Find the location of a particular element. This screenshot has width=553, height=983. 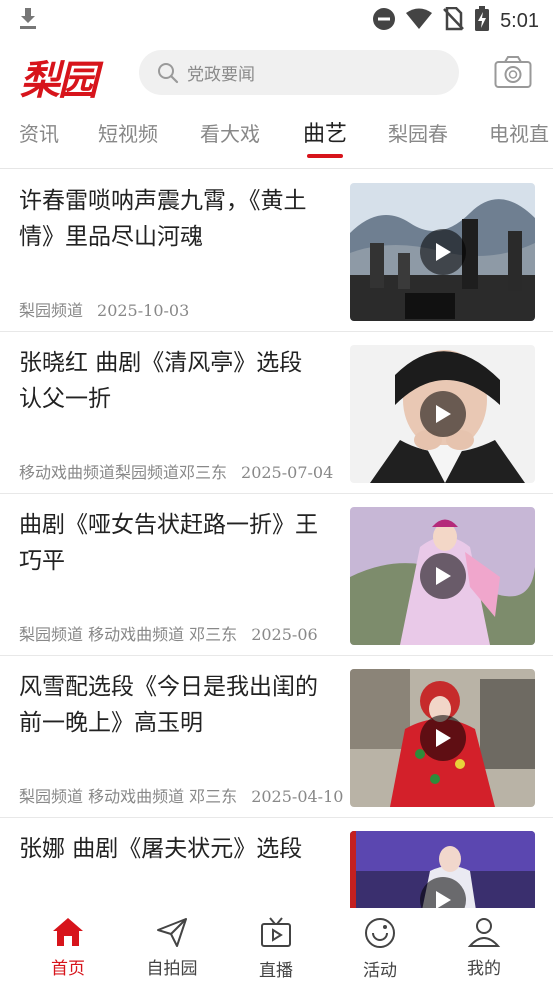

nav-label: 首页 is located at coordinates (68, 969).